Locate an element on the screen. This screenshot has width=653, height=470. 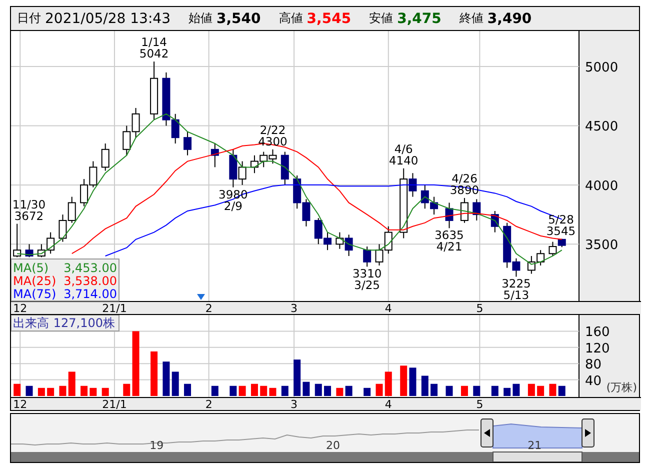
price-annotation: 3545 is located at coordinates (561, 231).